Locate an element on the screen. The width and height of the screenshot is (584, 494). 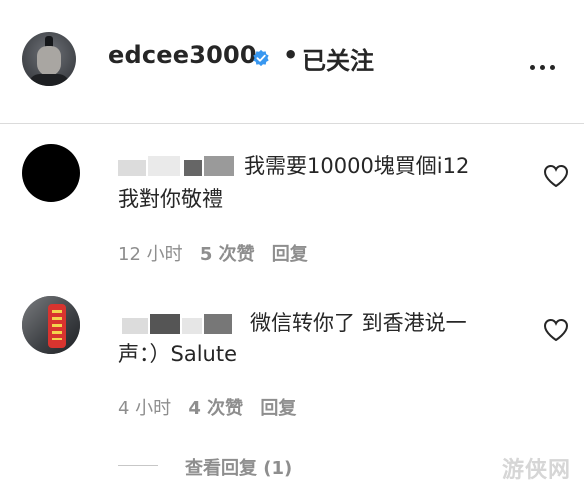
comment-1-avatar is located at coordinates (51, 173).